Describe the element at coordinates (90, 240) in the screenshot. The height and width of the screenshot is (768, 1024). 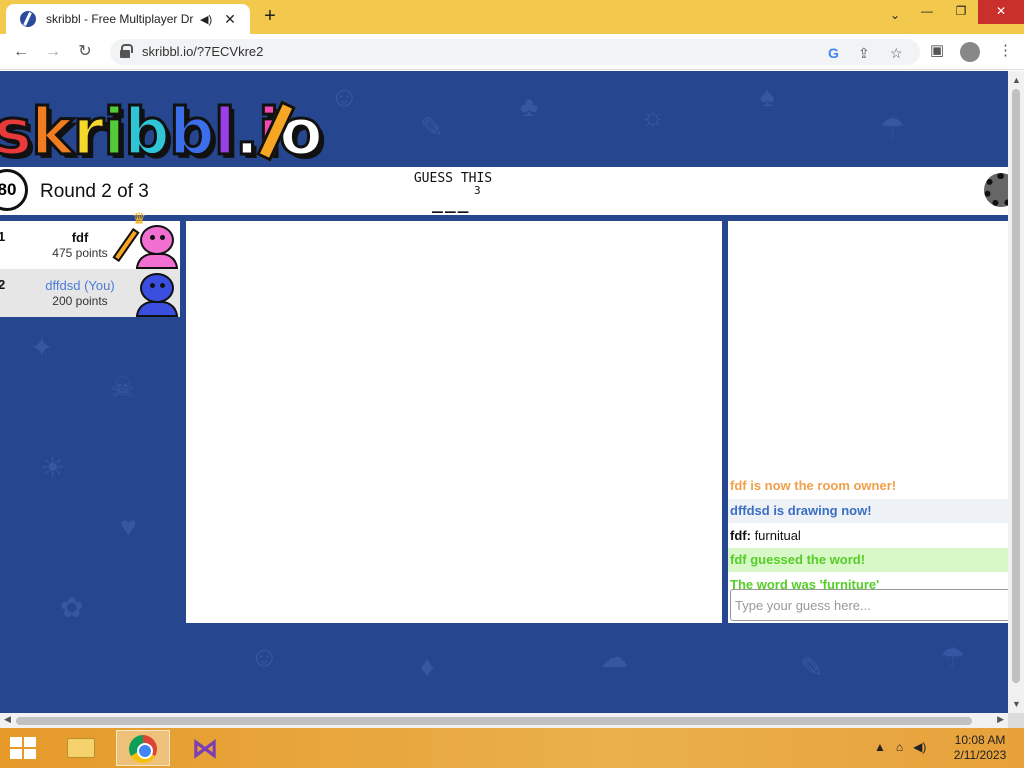
I see `player-row: 1 fdf 475 points ♛` at that location.